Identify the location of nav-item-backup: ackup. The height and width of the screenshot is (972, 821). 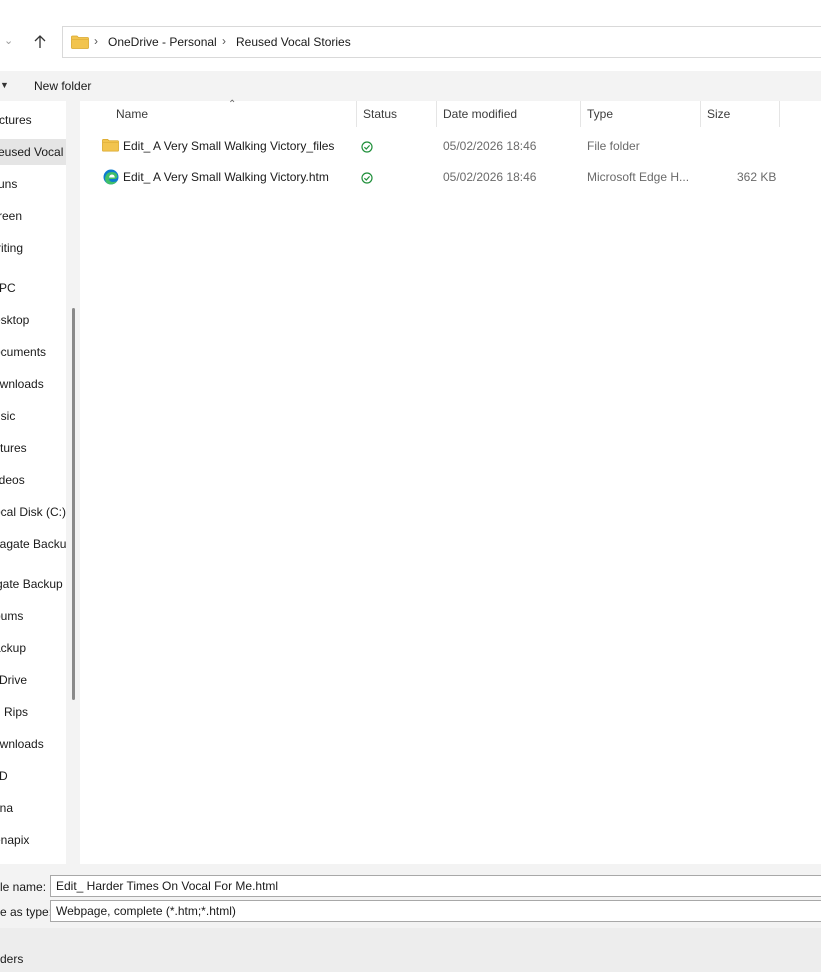
(33, 648).